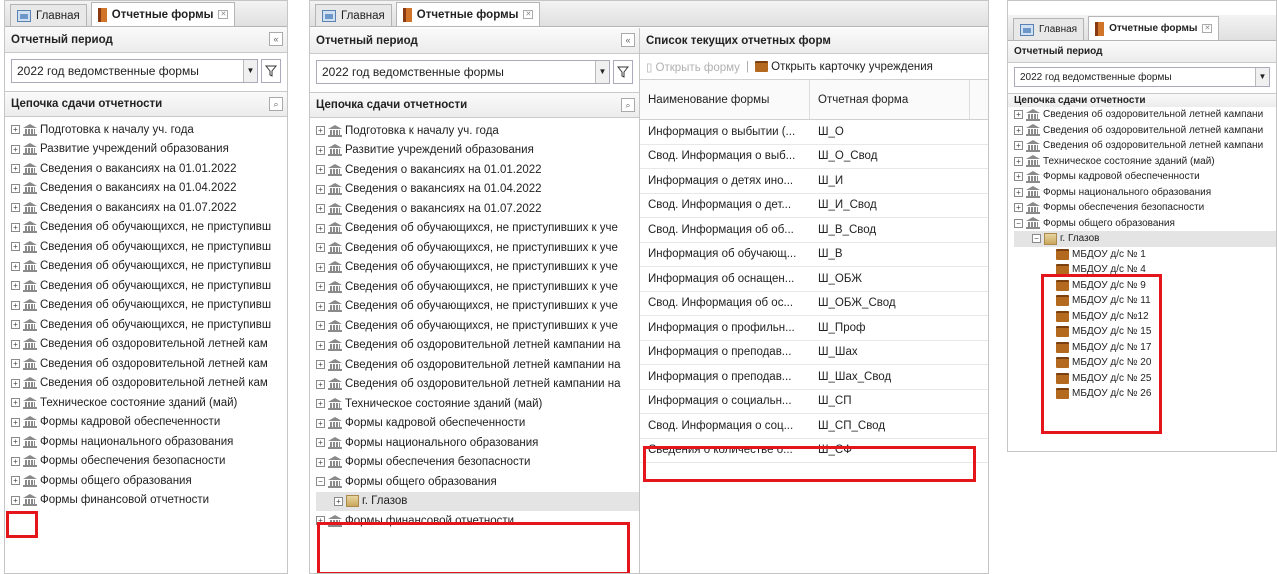  What do you see at coordinates (1145, 317) in the screenshot?
I see `tree-item: МБДОУ д/с №12` at bounding box center [1145, 317].